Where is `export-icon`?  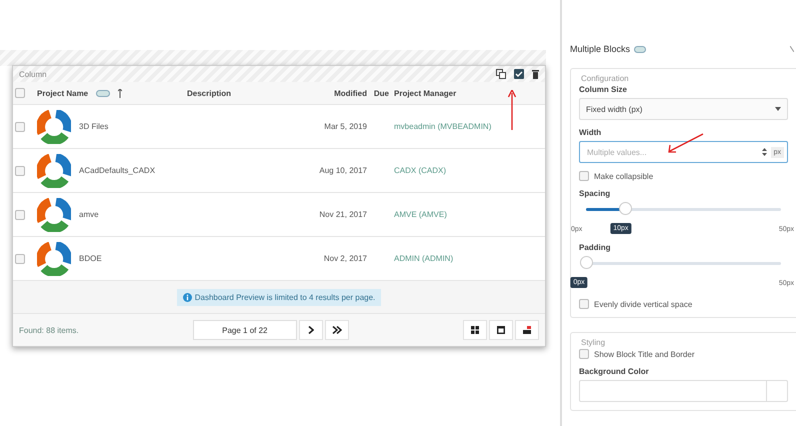
export-icon is located at coordinates (527, 330).